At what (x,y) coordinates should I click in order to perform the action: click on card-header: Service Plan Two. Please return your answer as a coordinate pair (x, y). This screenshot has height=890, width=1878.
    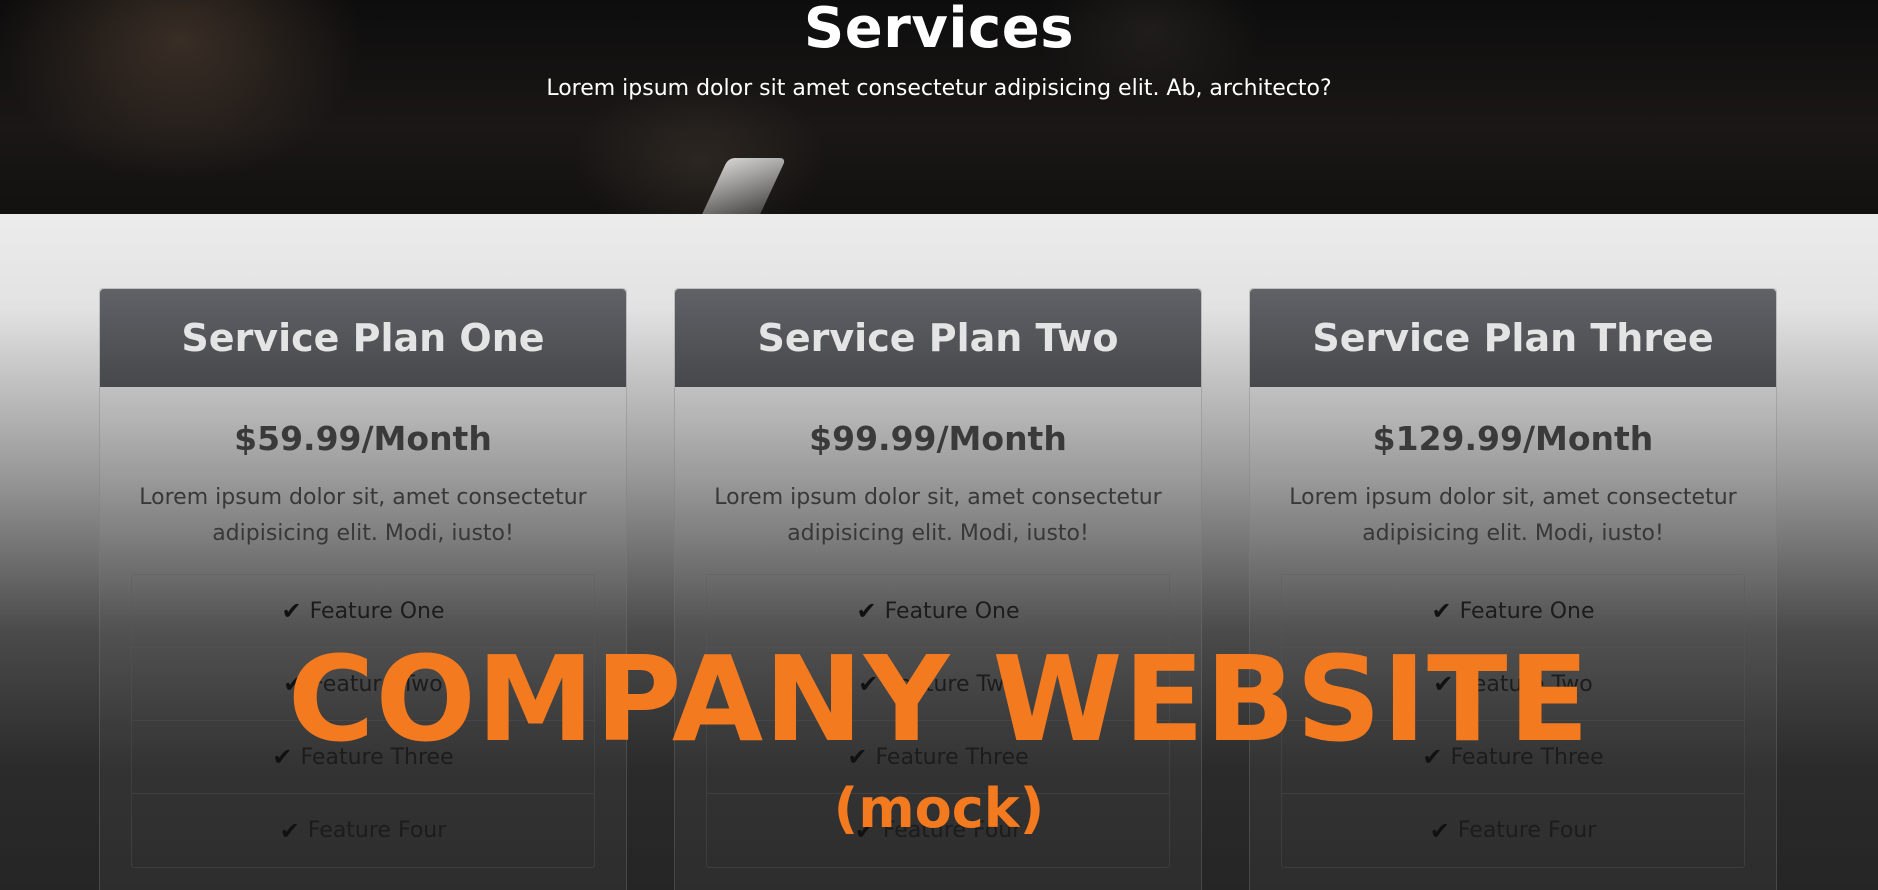
    Looking at the image, I should click on (938, 338).